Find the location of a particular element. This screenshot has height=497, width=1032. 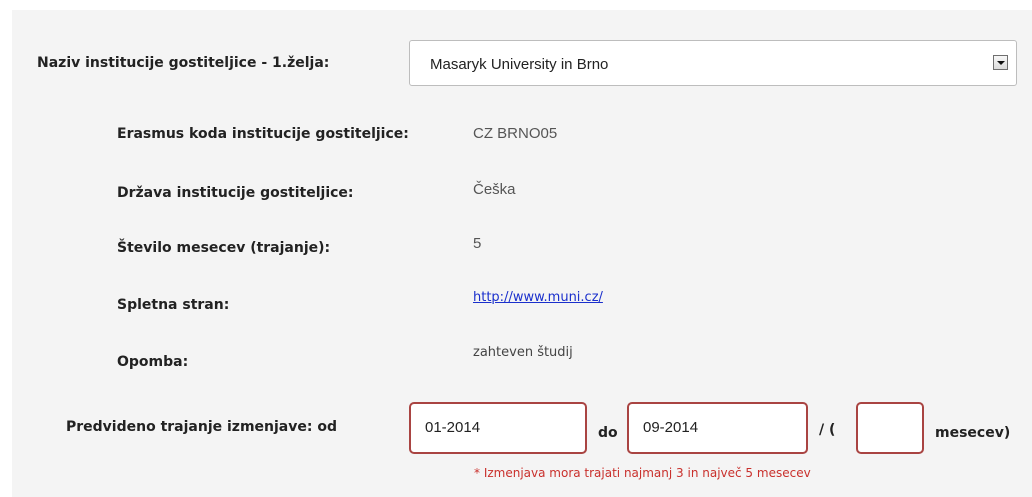

note-value: zahteven študij is located at coordinates (523, 352).